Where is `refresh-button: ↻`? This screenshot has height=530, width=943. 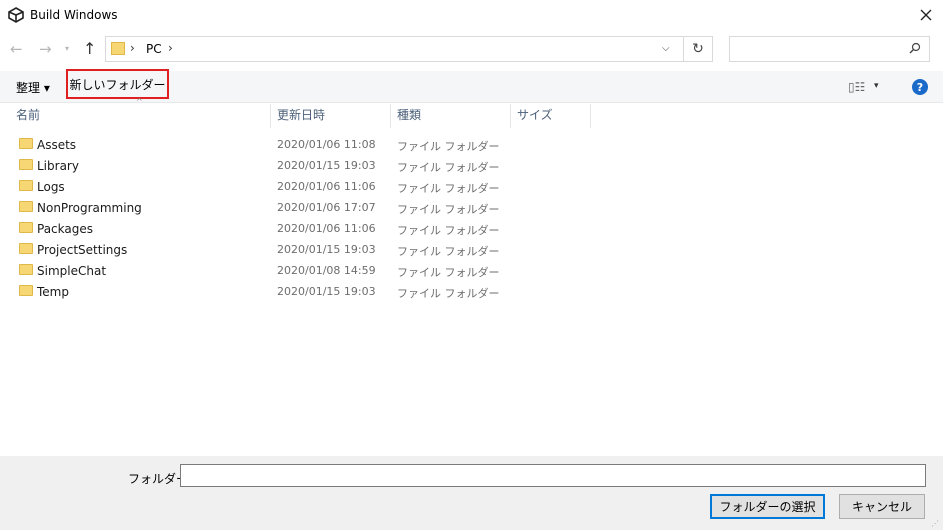
refresh-button: ↻ is located at coordinates (698, 49).